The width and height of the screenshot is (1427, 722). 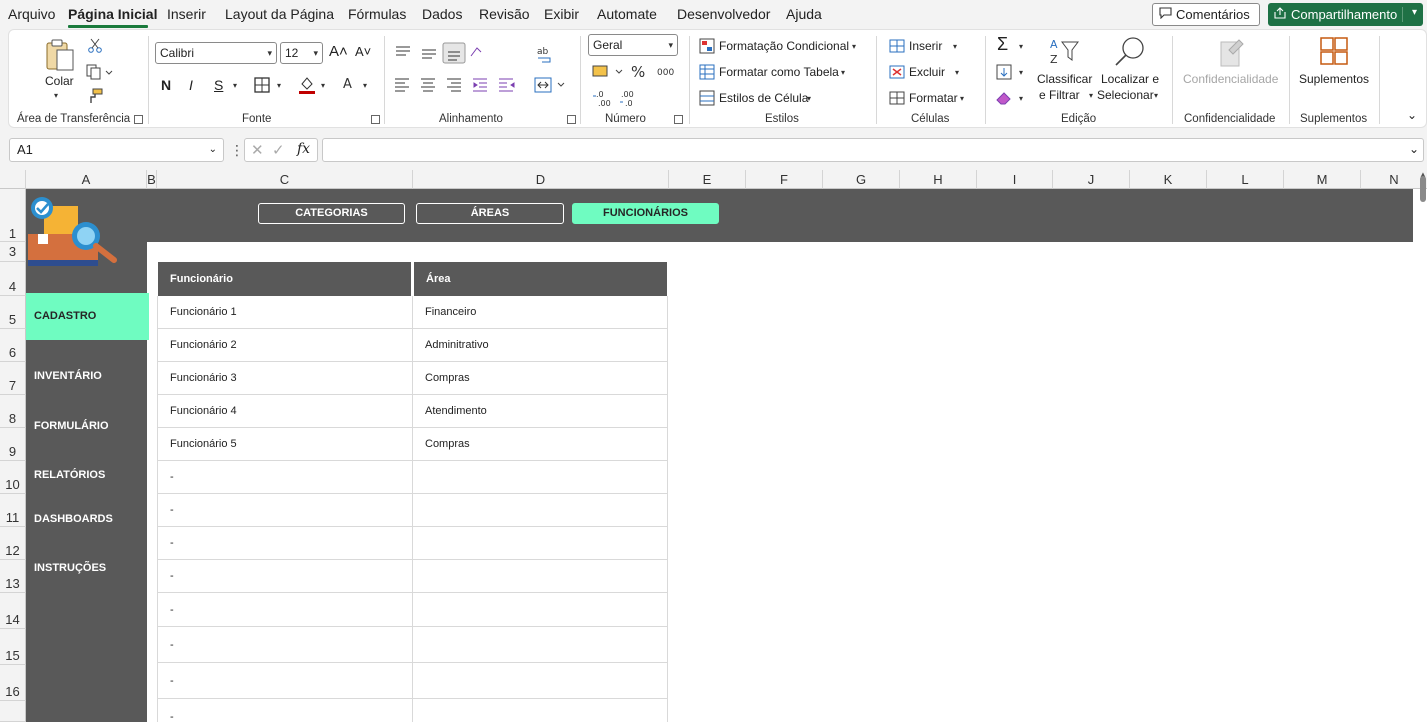 I want to click on alignment-launcher-icon, so click(x=571, y=119).